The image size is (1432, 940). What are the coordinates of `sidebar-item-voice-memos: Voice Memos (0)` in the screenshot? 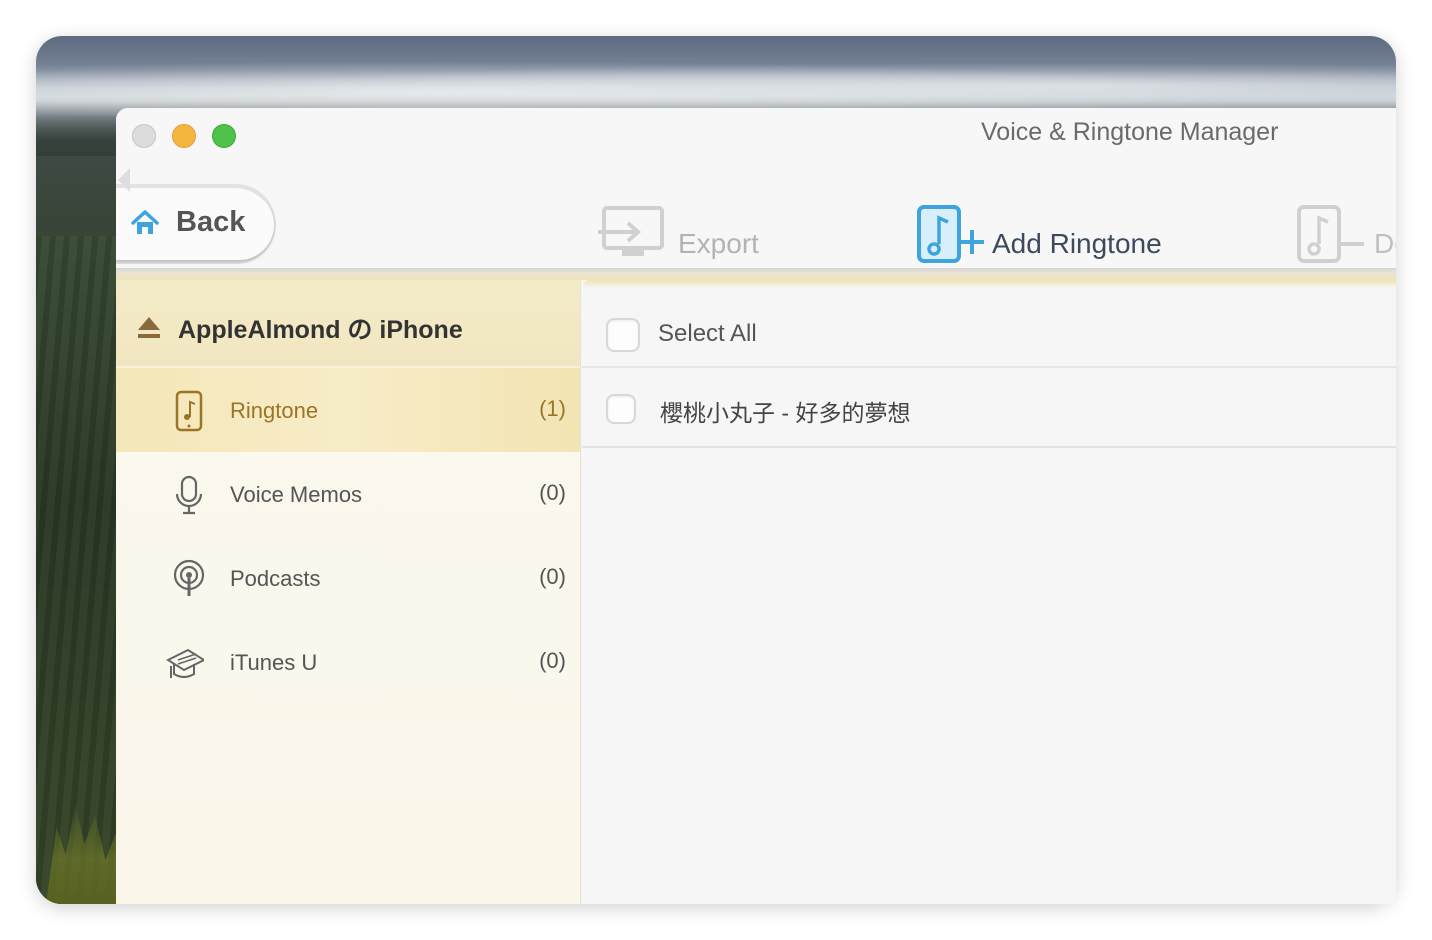 It's located at (348, 494).